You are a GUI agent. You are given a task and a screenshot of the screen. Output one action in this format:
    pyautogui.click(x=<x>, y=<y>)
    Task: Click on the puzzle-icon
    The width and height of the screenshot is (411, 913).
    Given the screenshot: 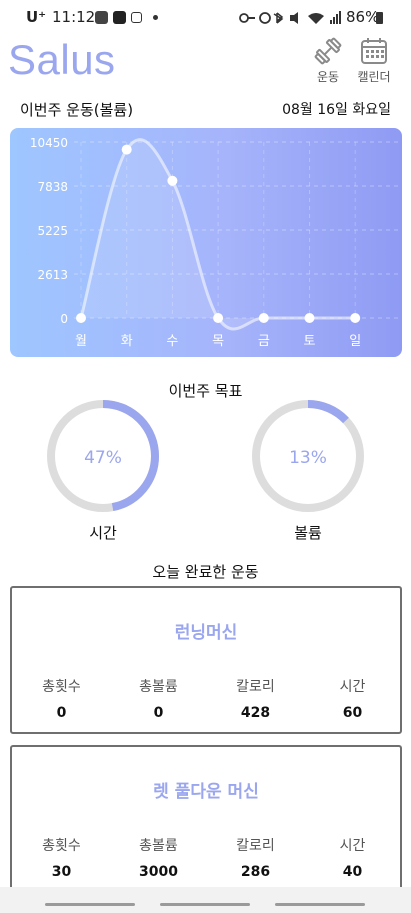 What is the action you would take?
    pyautogui.click(x=119, y=17)
    